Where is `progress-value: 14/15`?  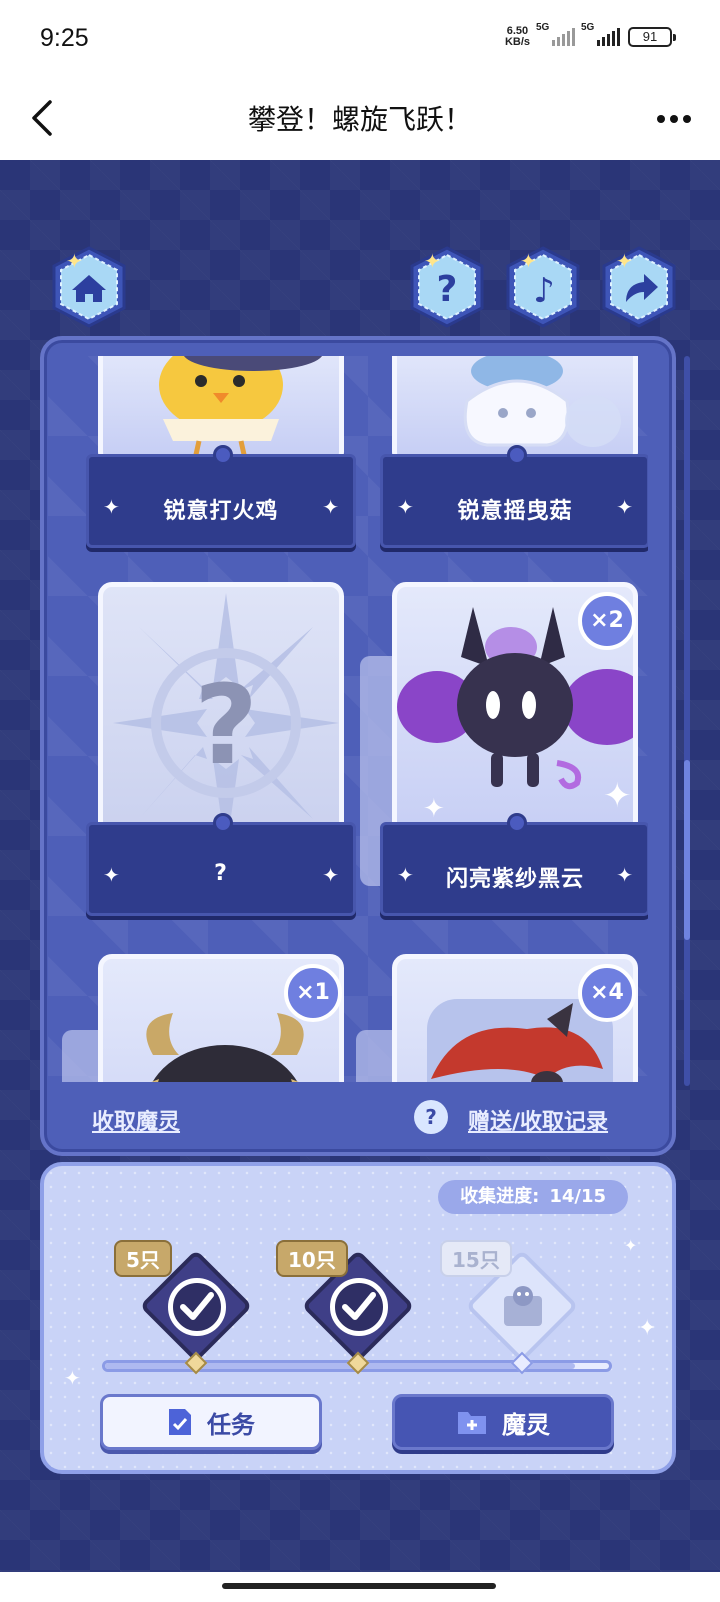 progress-value: 14/15 is located at coordinates (577, 1196).